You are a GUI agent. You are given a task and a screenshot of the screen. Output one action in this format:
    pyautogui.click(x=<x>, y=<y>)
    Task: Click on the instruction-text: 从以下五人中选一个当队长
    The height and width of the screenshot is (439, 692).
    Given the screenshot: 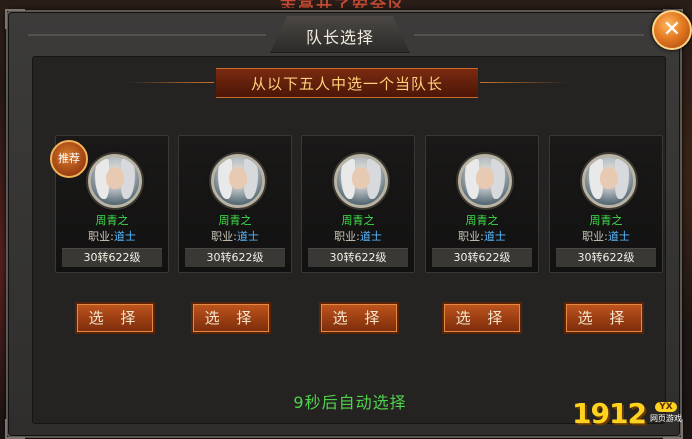 What is the action you would take?
    pyautogui.click(x=346, y=83)
    